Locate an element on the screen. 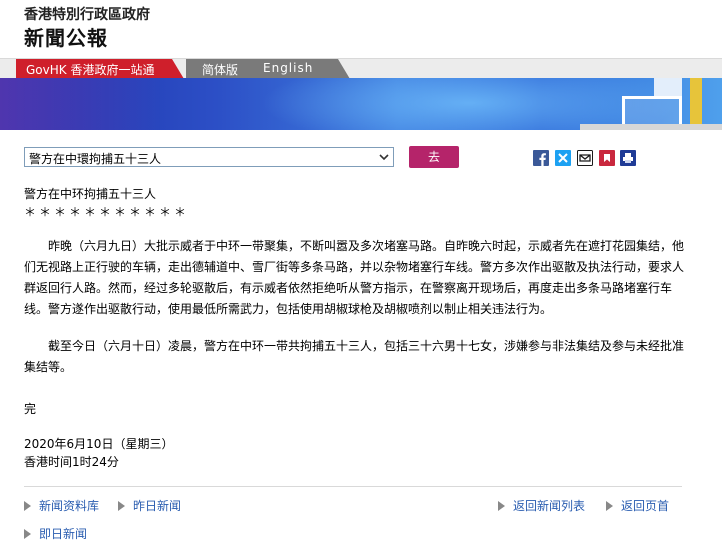 This screenshot has height=556, width=722. yesterday-news-link: 昨日新闻 is located at coordinates (149, 505).